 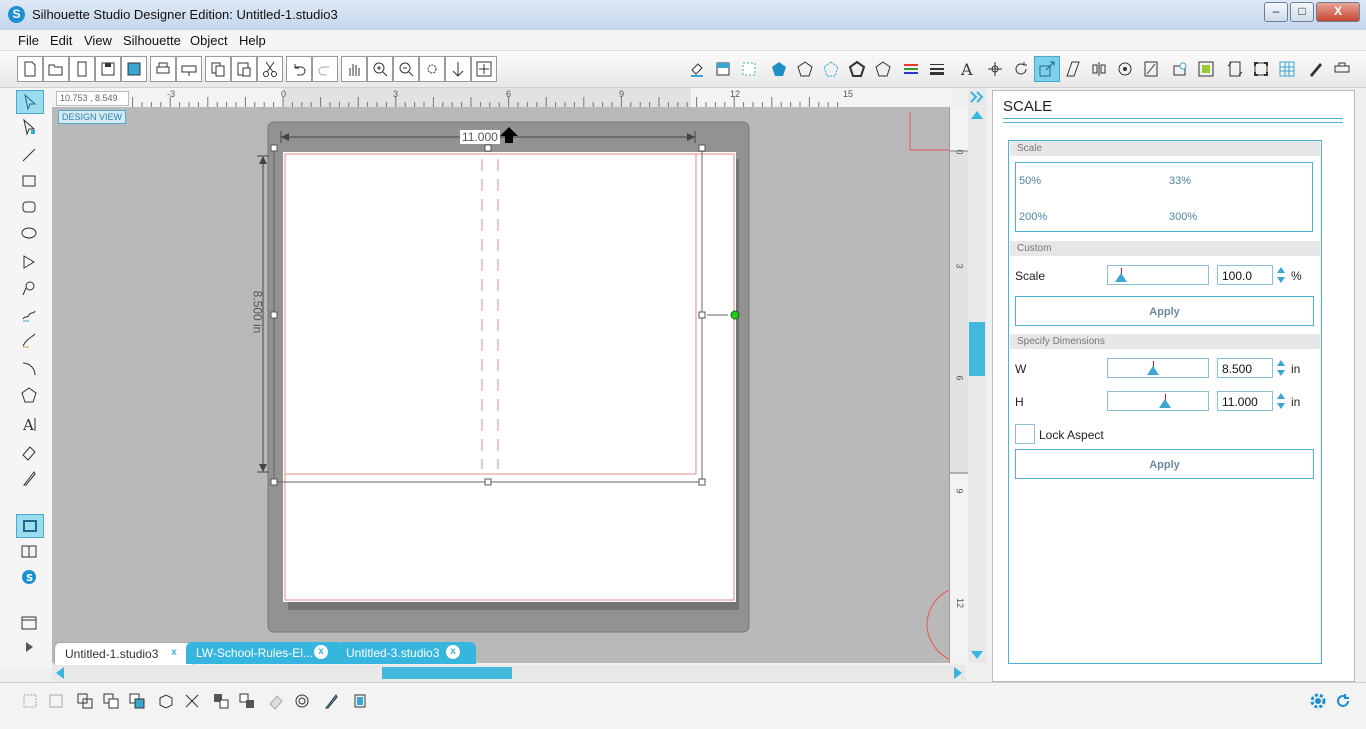 I want to click on zoom-in-icon, so click(x=380, y=69).